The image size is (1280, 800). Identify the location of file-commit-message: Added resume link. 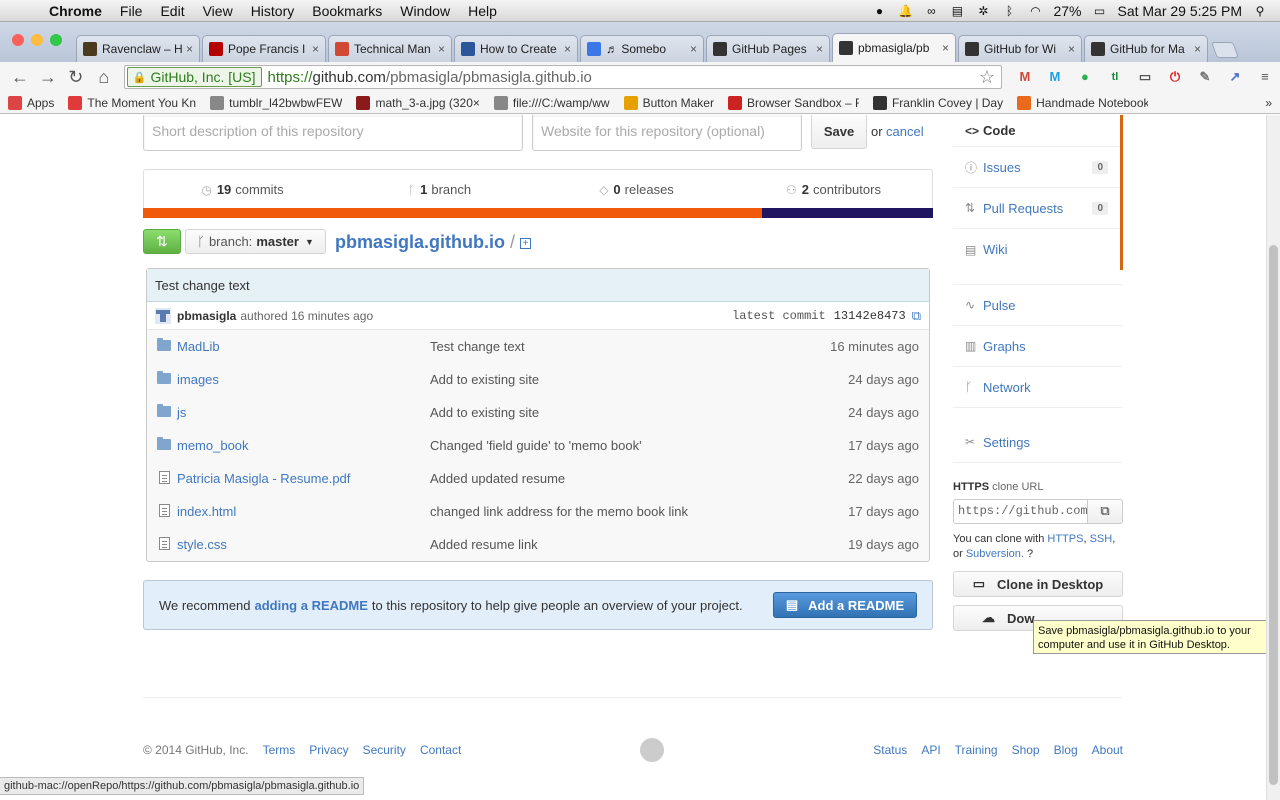
(639, 544).